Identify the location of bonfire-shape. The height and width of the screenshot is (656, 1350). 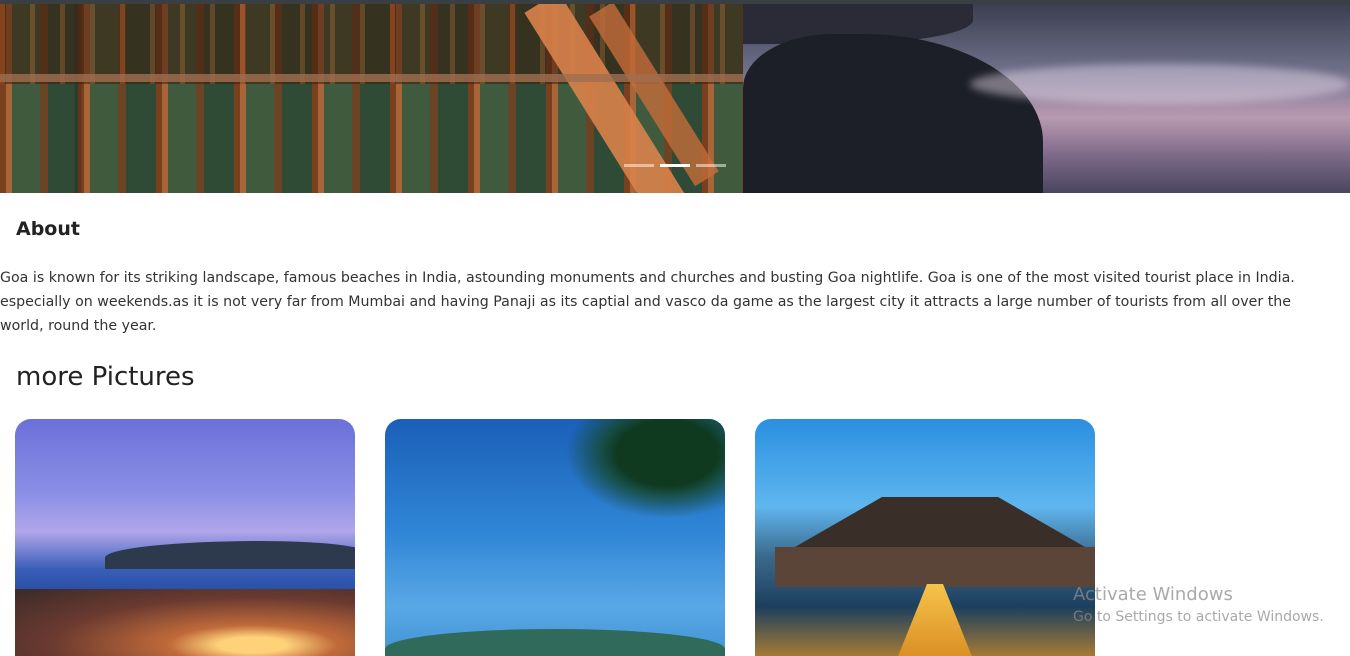
(185, 622).